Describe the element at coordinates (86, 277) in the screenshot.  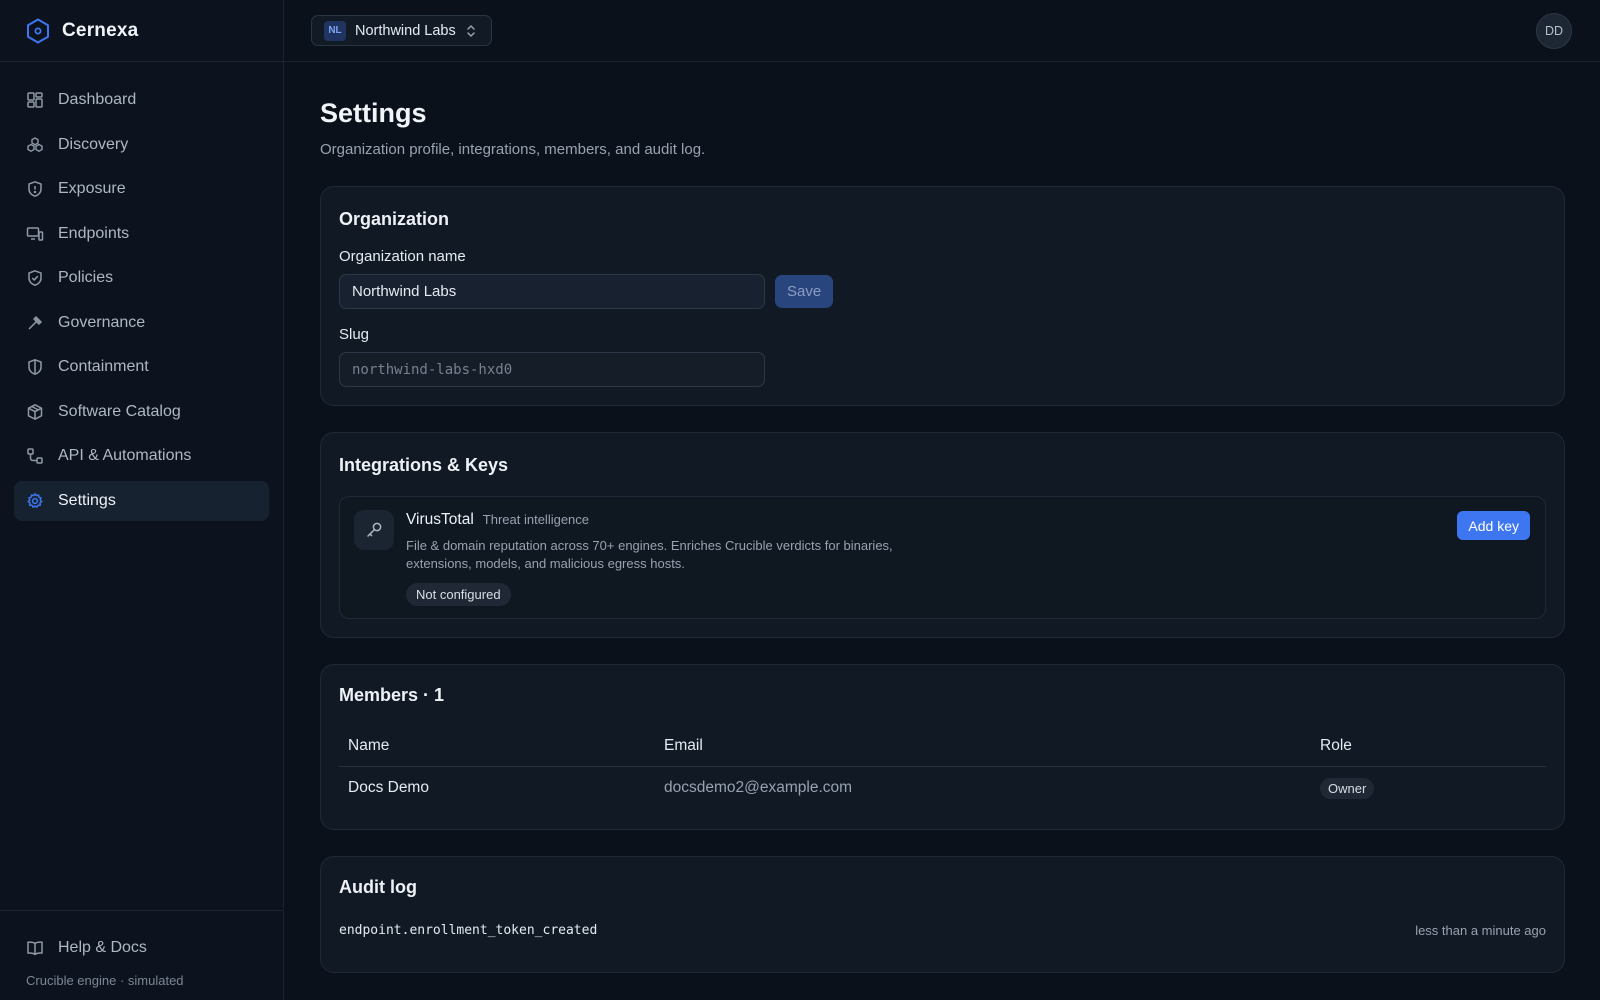
I see `sidebar-item-label: Policies` at that location.